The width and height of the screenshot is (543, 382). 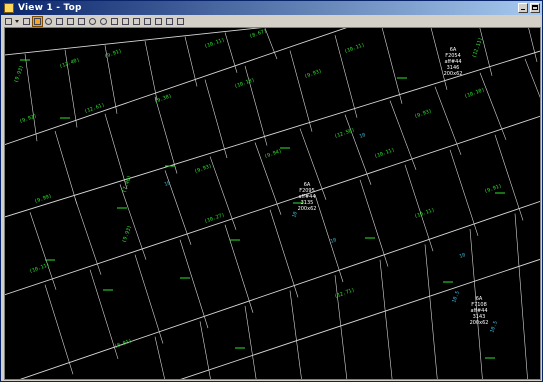 What do you see at coordinates (169, 21) in the screenshot?
I see `camera-icon` at bounding box center [169, 21].